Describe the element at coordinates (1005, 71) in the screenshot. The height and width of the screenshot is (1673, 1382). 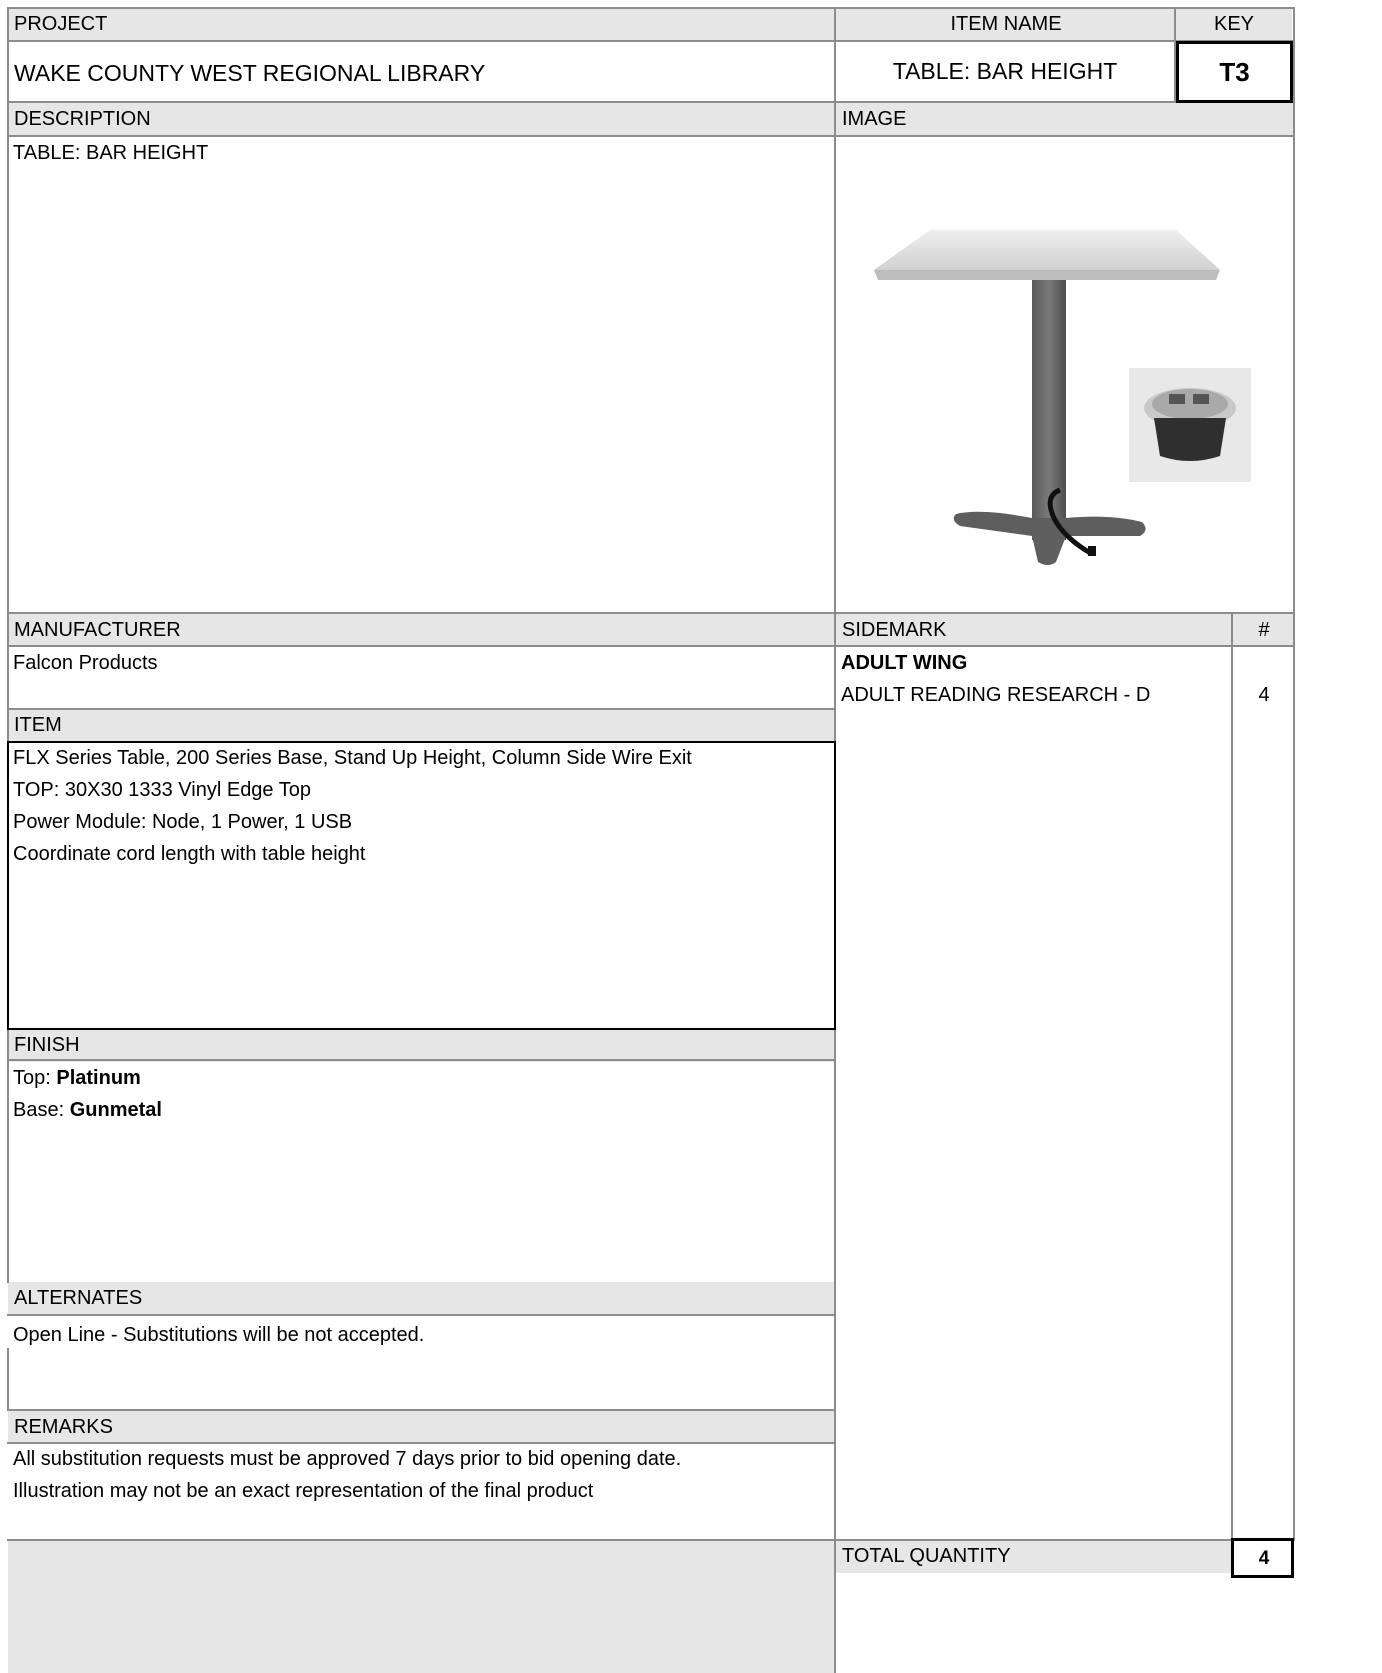
I see `item-name-value: TABLE: BAR HEIGHT` at that location.